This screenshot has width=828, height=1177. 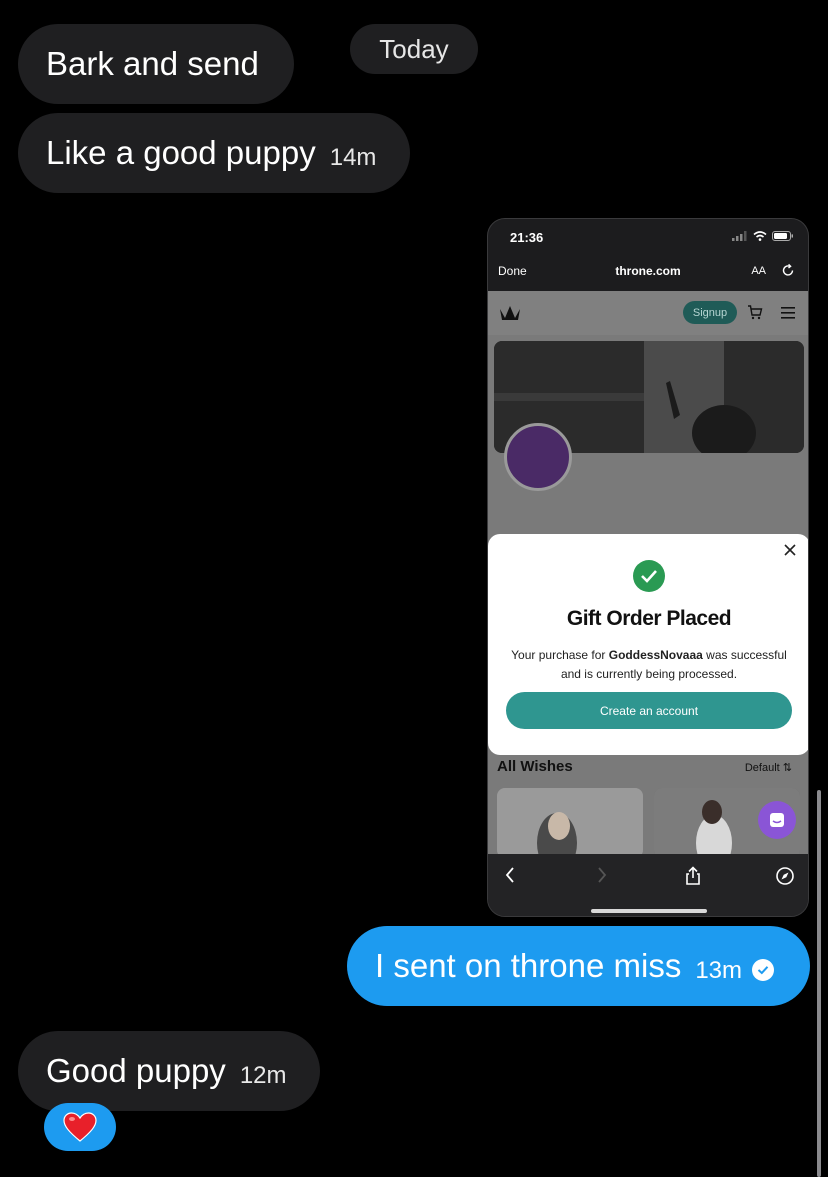 I want to click on browser-header: Done throne.com AA, so click(x=648, y=273).